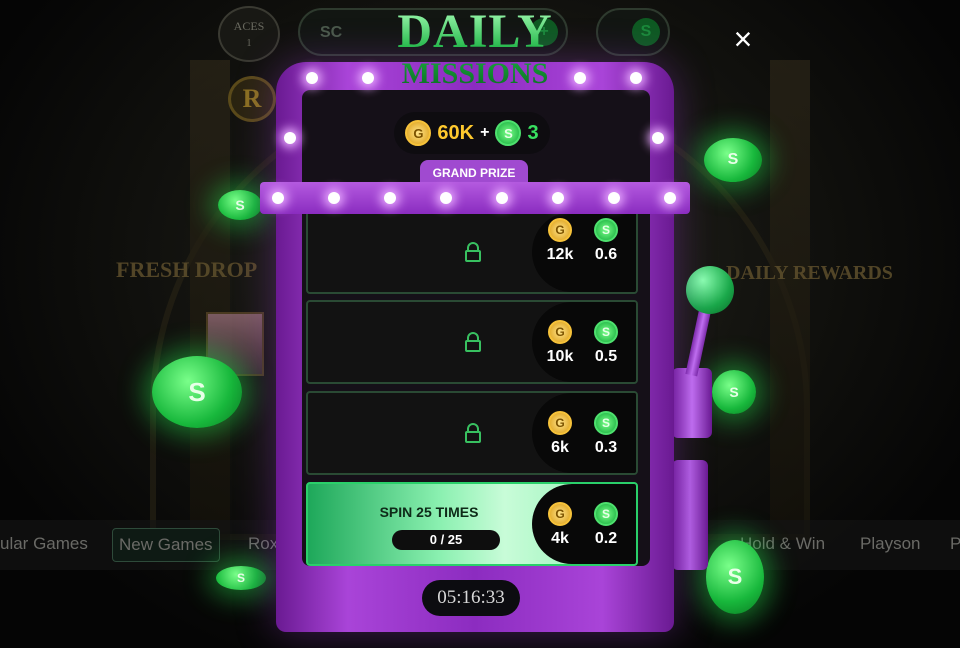  I want to click on reward-gc: 12k, so click(560, 254).